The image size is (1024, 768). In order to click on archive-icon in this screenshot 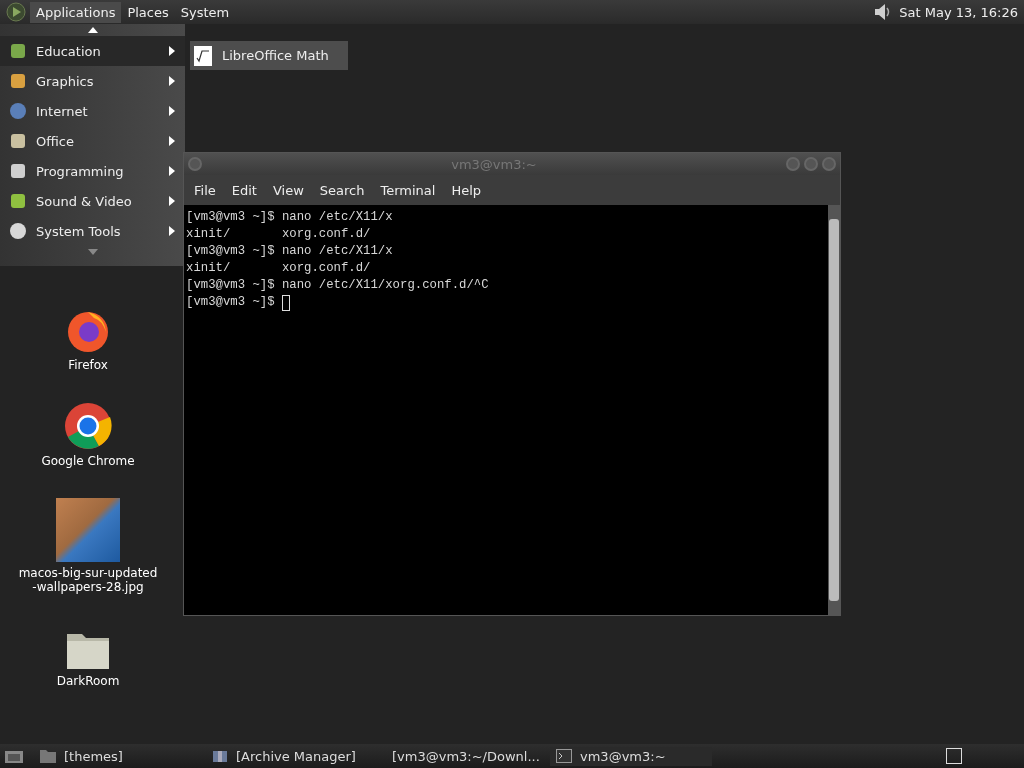, I will do `click(220, 756)`.